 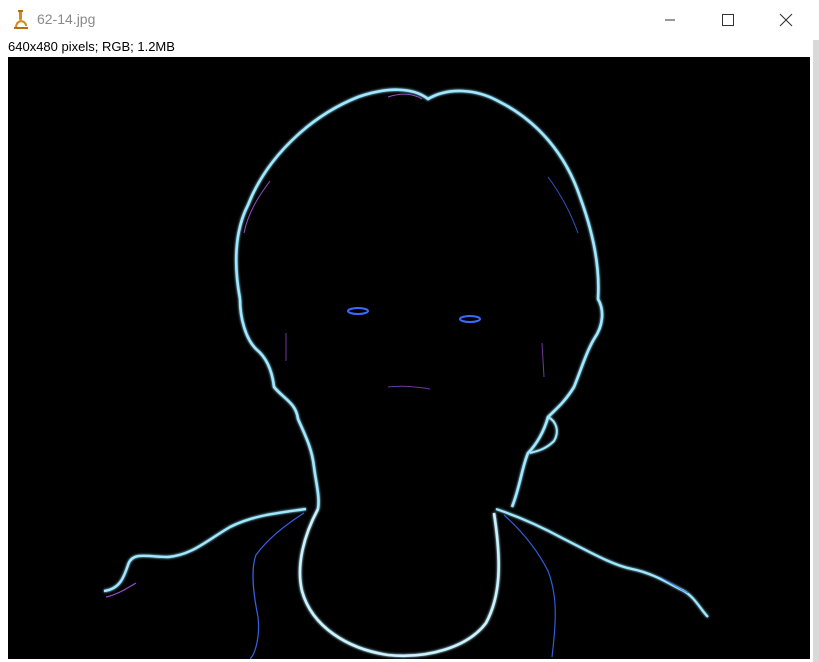 What do you see at coordinates (543, 360) in the screenshot?
I see `right-cheek-hint` at bounding box center [543, 360].